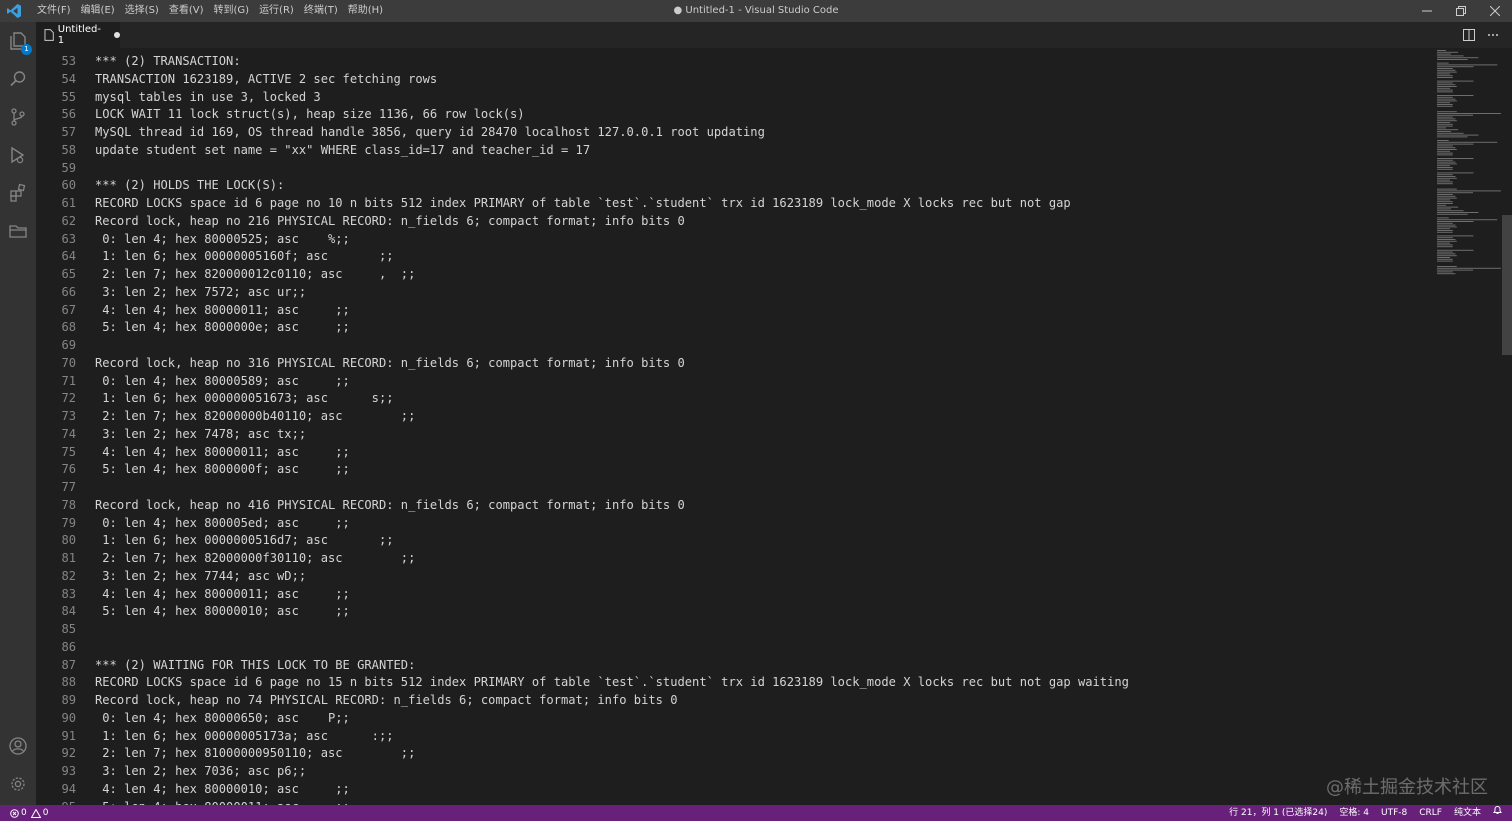  I want to click on menu-run: 运行(R), so click(276, 11).